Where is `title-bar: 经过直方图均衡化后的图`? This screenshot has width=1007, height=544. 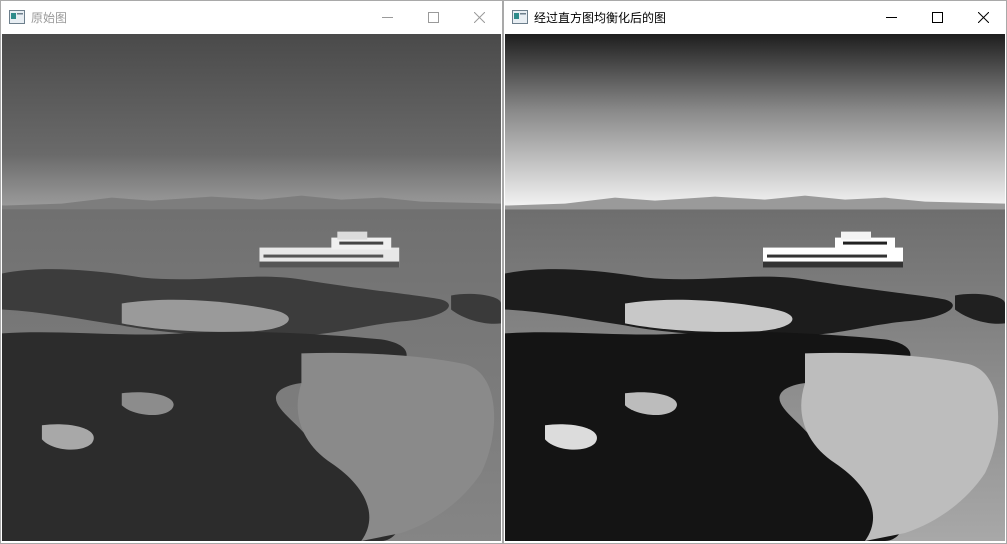 title-bar: 经过直方图均衡化后的图 is located at coordinates (755, 17).